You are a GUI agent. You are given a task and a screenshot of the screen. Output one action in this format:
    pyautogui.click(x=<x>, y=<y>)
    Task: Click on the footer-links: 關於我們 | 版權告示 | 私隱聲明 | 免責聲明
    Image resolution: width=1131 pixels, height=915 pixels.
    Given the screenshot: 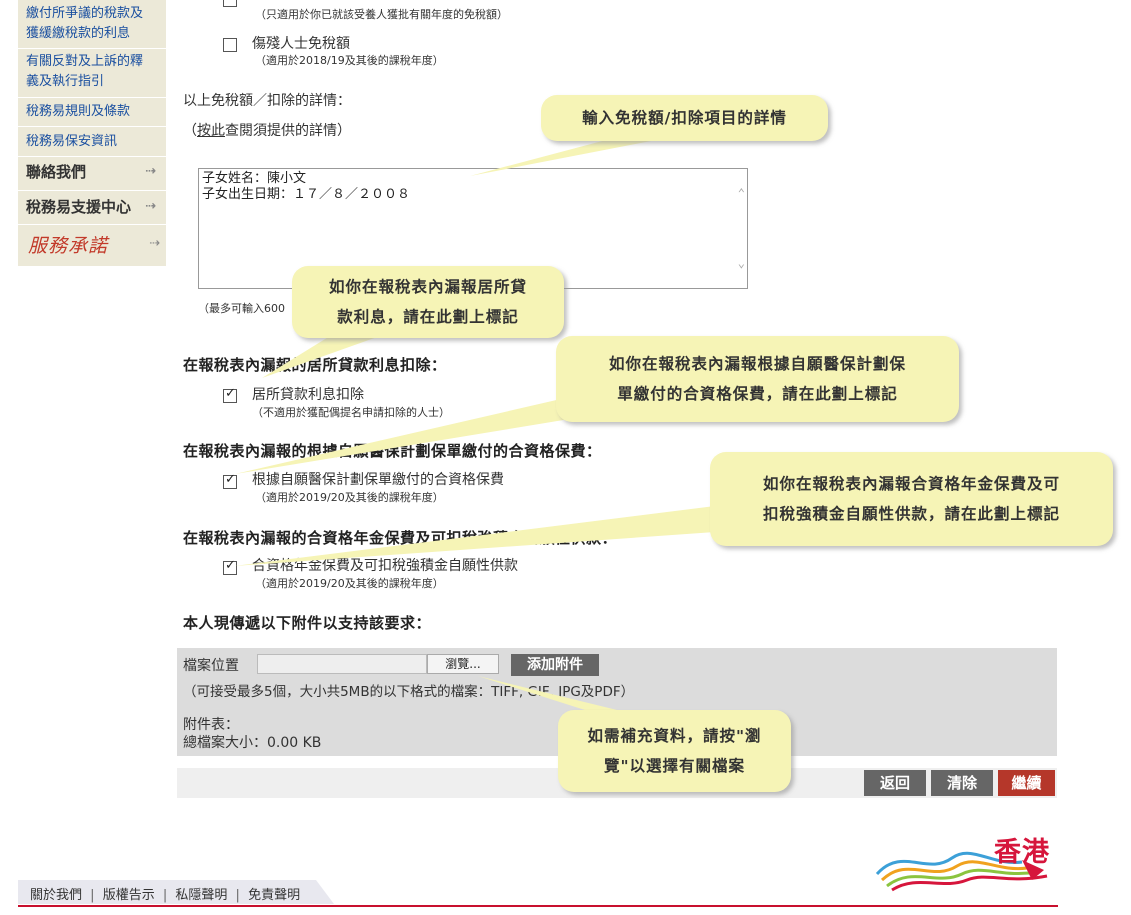 What is the action you would take?
    pyautogui.click(x=165, y=893)
    